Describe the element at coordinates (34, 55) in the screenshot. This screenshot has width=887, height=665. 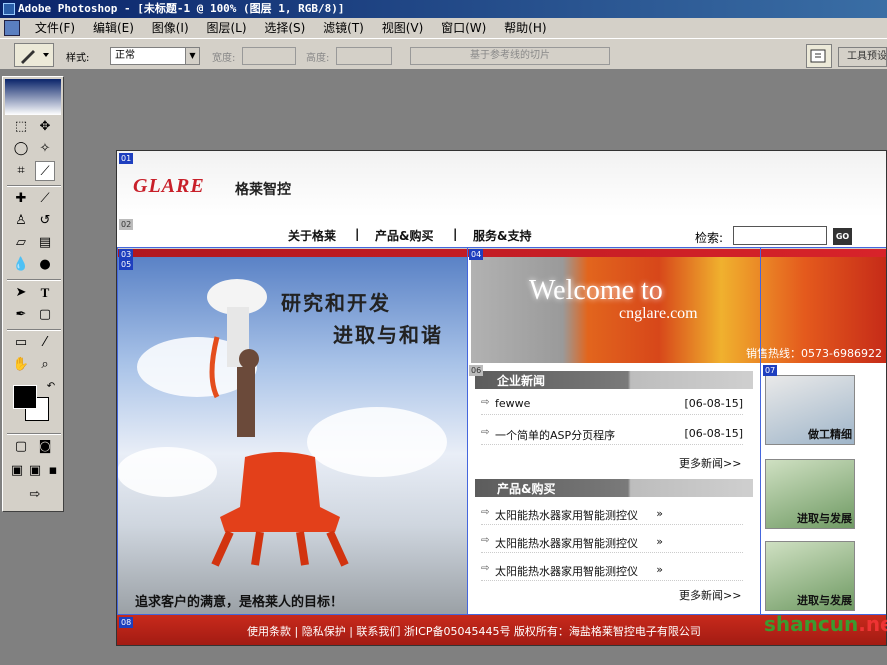
I see `tool-preset-picker` at that location.